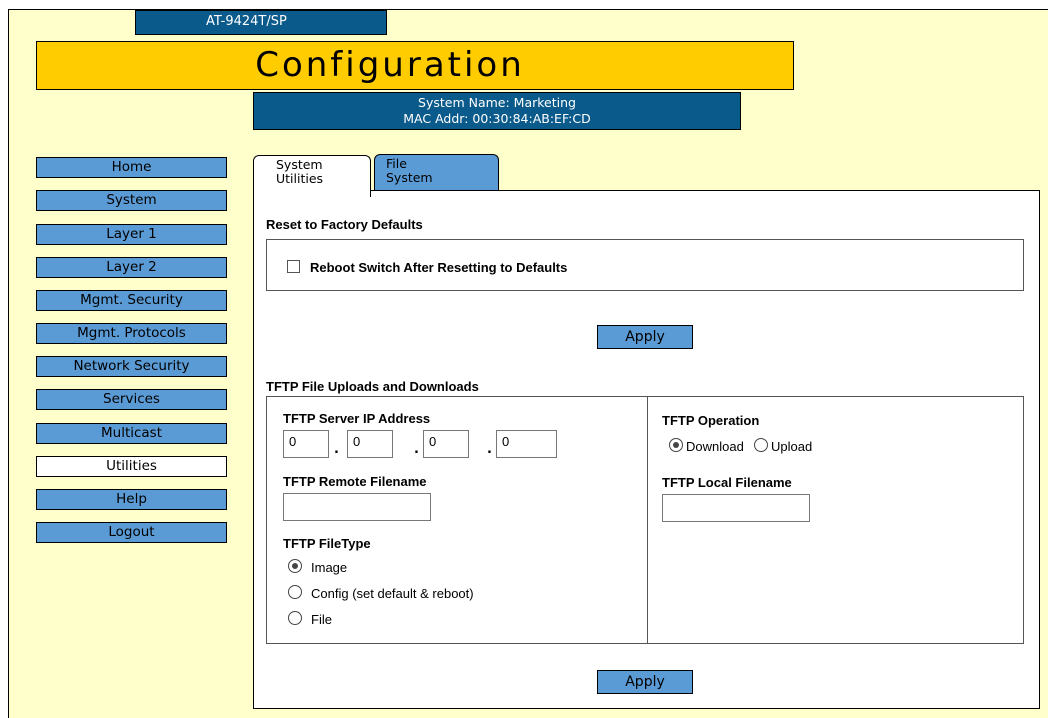  Describe the element at coordinates (727, 482) in the screenshot. I see `local-filename-label: TFTP Local Filename` at that location.